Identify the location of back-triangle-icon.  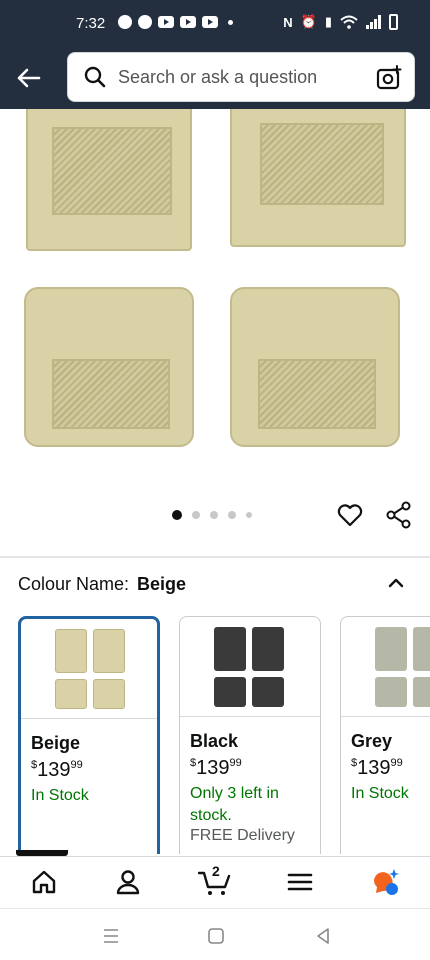
(323, 936).